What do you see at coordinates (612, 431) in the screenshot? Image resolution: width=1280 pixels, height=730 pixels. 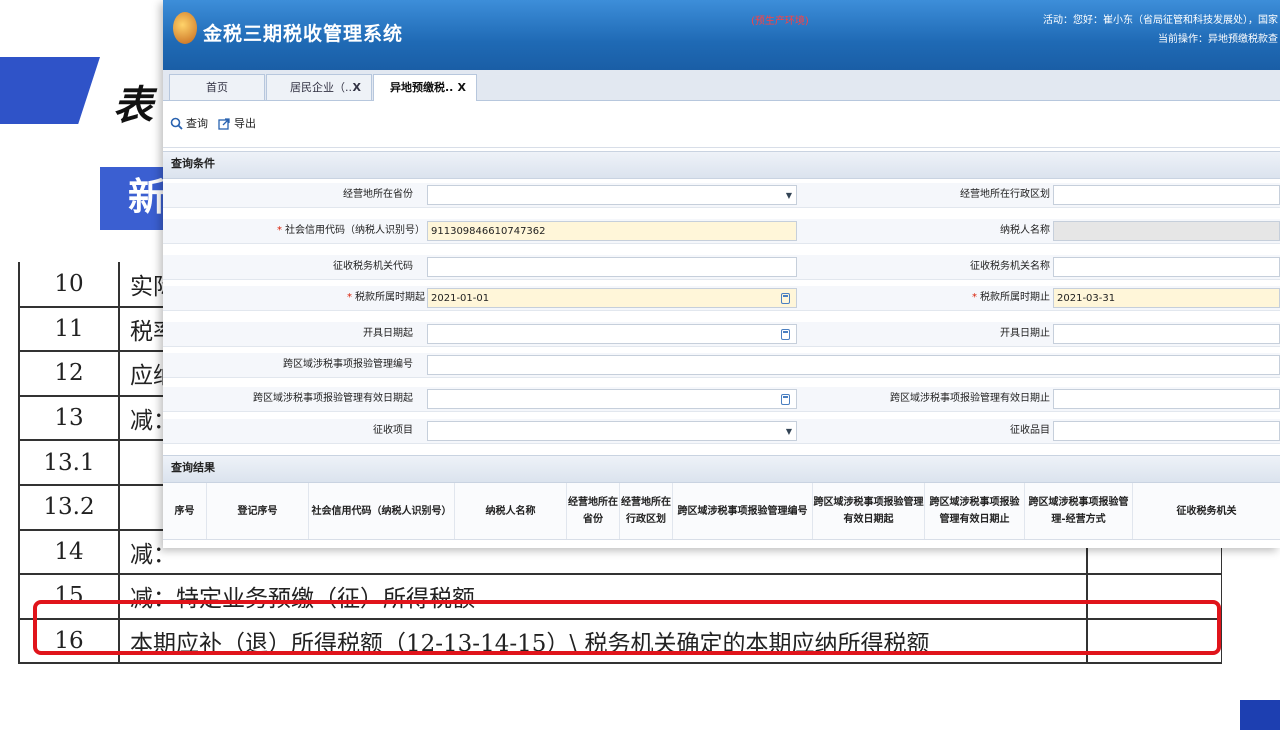 I see `levy-item-select: ▼` at bounding box center [612, 431].